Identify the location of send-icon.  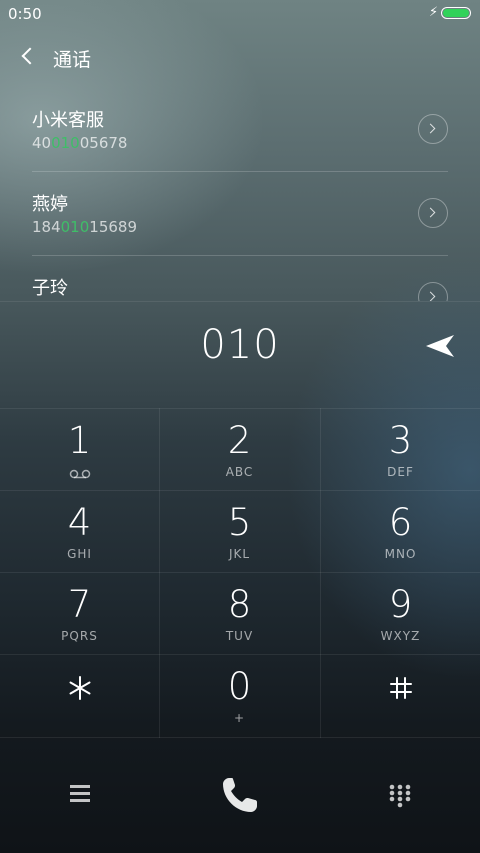
(440, 346).